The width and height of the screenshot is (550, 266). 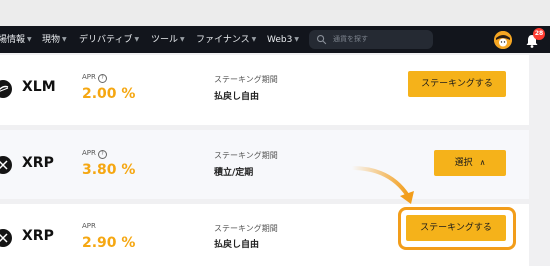 I want to click on staking-period-value: 積立/定期, so click(x=234, y=173).